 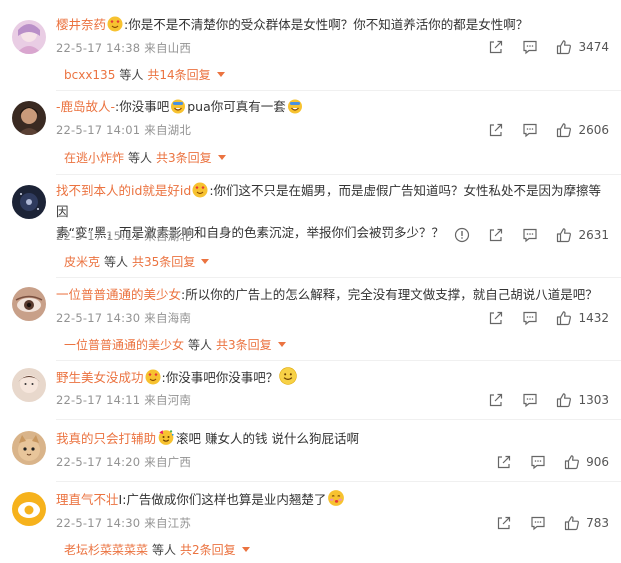 I want to click on comment-body: 野生美女没成功 :你没事吧你没事吧？, so click(x=330, y=377).